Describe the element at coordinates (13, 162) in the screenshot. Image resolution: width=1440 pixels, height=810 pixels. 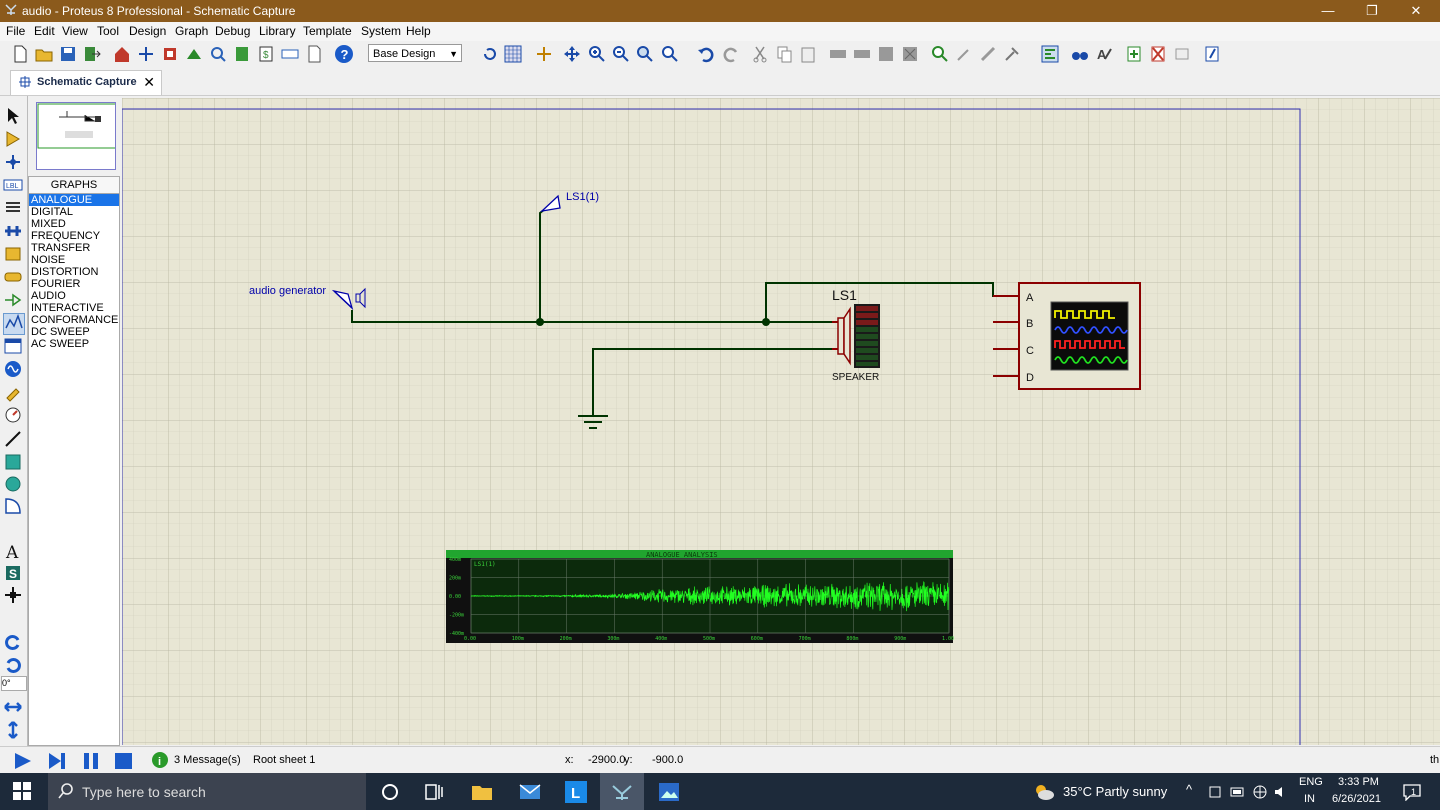
I see `junction-dot-icon` at that location.